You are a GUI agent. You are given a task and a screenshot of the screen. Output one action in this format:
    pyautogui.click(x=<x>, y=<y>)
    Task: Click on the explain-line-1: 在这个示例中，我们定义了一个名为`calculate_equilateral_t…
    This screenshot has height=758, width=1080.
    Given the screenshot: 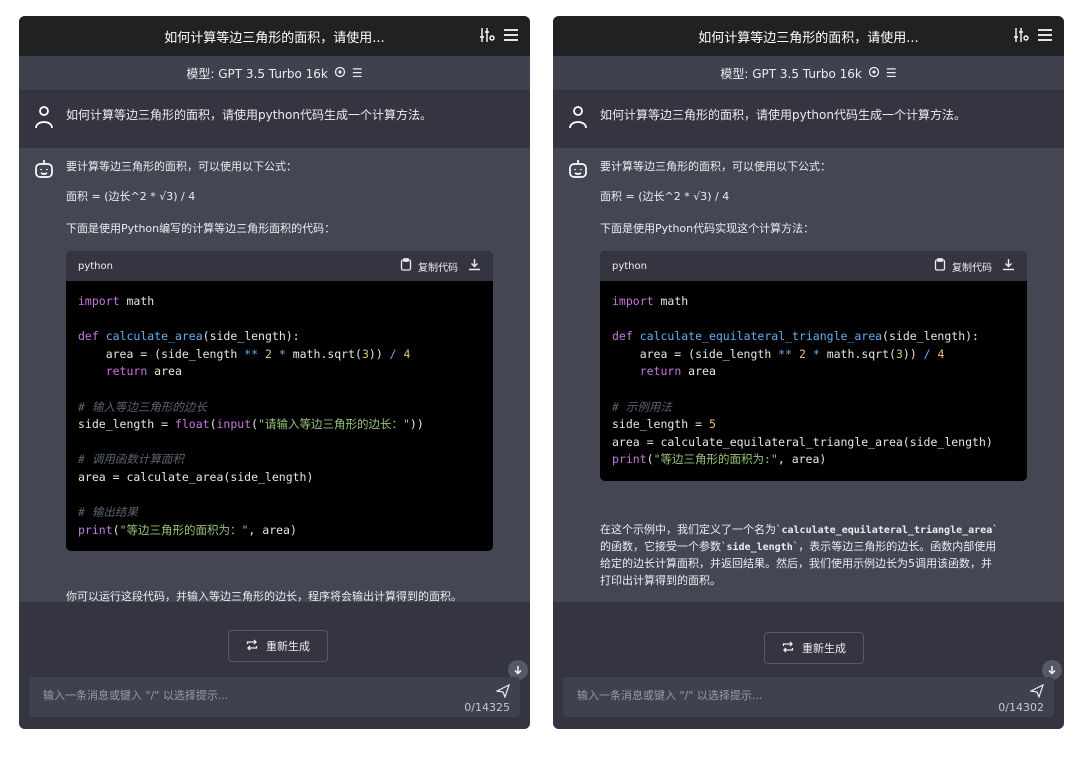 What is the action you would take?
    pyautogui.click(x=799, y=529)
    